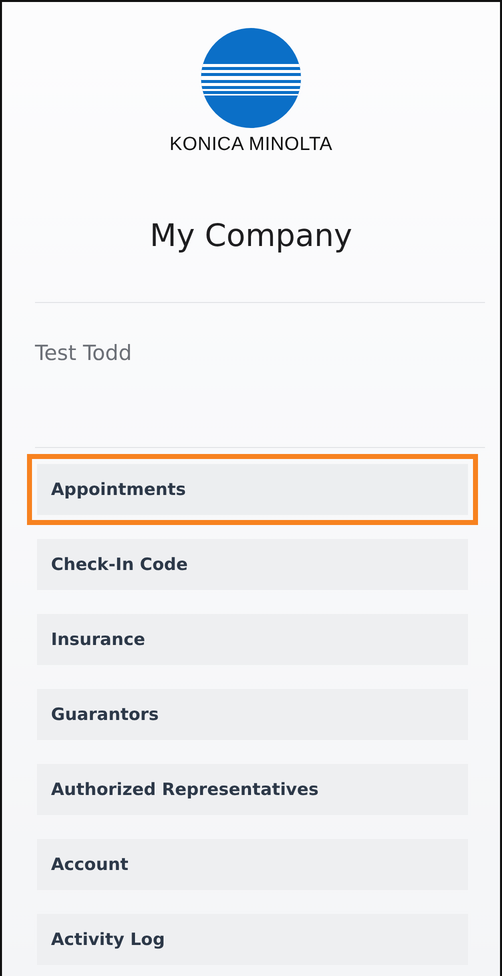 This screenshot has height=976, width=502. Describe the element at coordinates (251, 145) in the screenshot. I see `brand-wordmark: KONICA MINOLTA` at that location.